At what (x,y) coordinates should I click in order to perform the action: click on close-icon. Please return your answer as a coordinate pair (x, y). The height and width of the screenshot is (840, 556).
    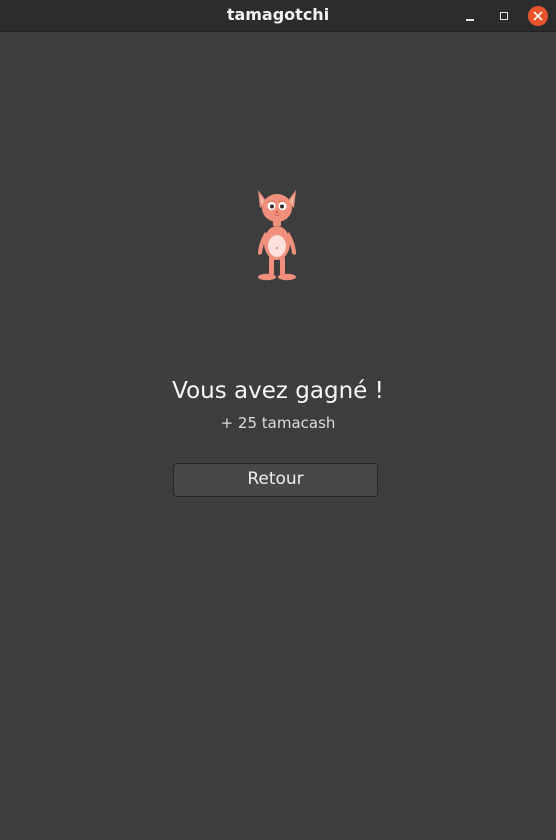
    Looking at the image, I should click on (538, 16).